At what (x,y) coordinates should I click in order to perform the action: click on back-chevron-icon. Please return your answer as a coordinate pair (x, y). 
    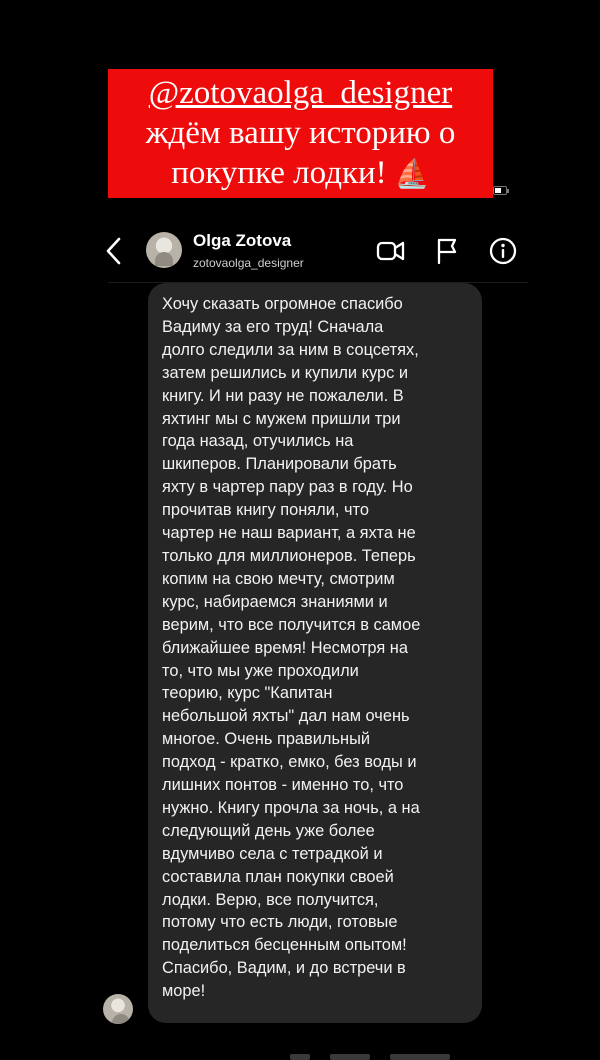
    Looking at the image, I should click on (114, 251).